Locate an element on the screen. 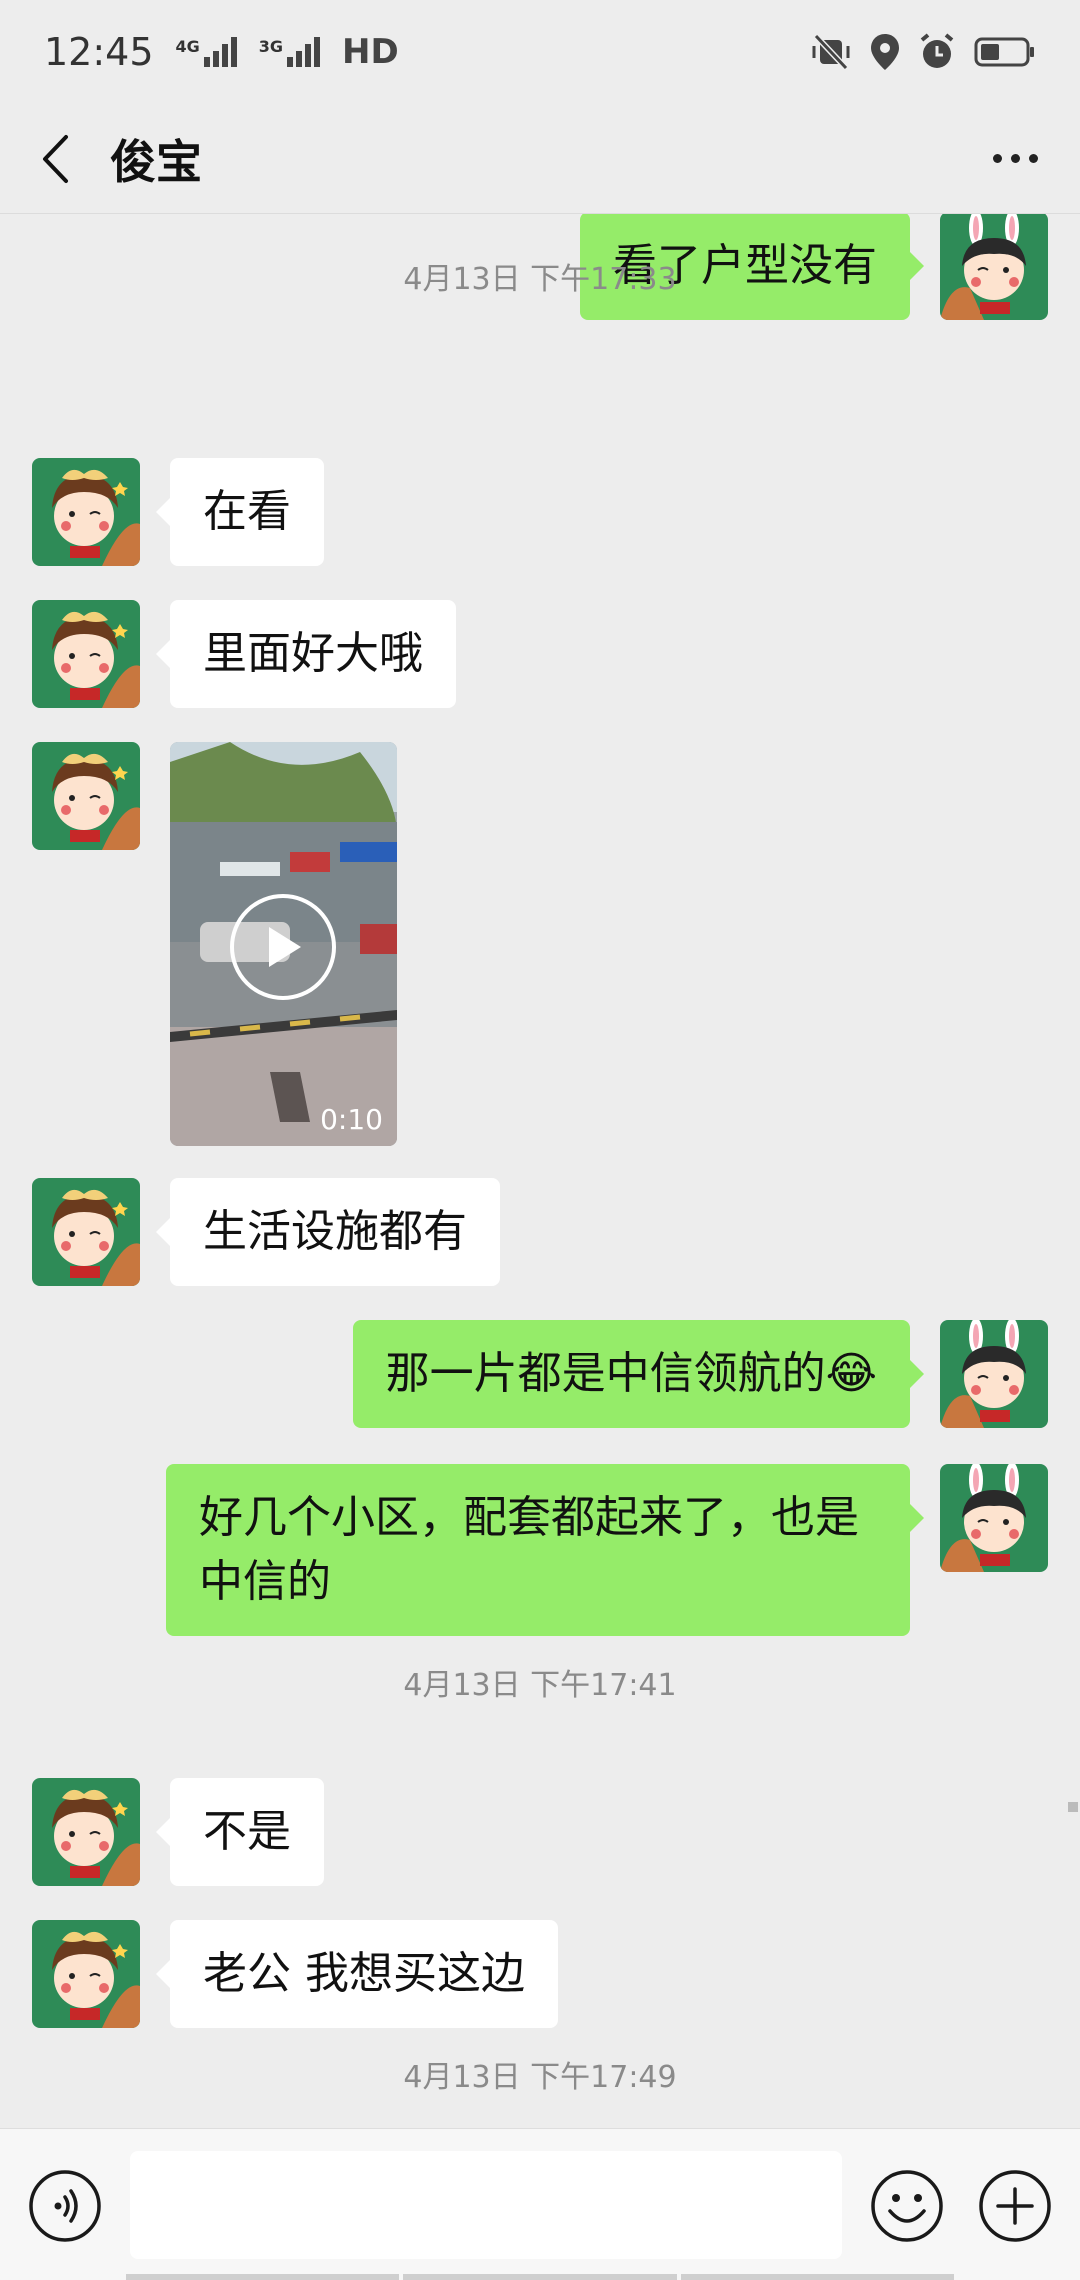 The image size is (1080, 2280). received-bubble: 在看 is located at coordinates (240, 512).